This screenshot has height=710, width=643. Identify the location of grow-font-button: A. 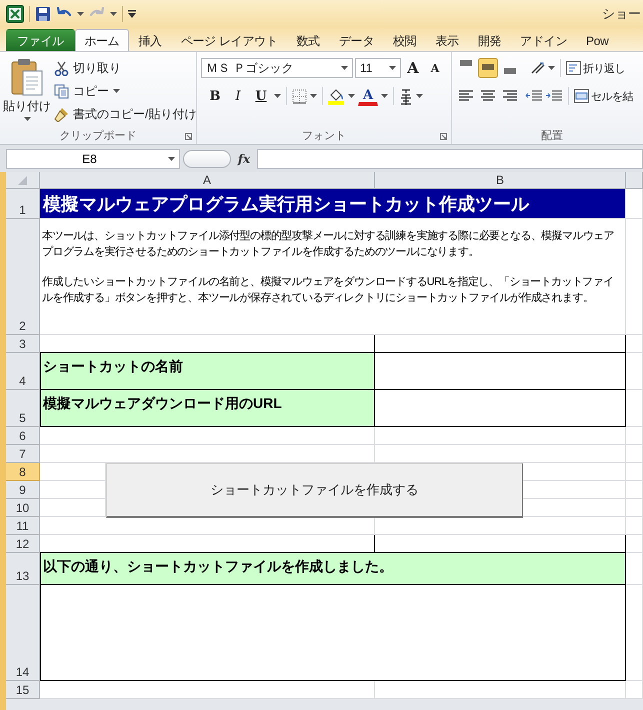
(413, 68).